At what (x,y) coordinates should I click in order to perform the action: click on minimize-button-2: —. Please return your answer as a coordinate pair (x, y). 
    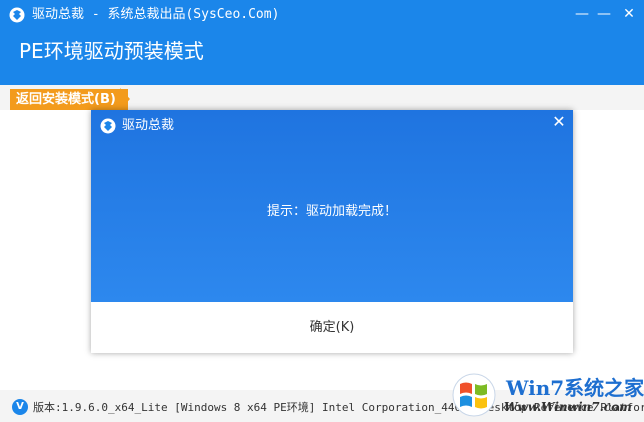
    Looking at the image, I should click on (604, 14).